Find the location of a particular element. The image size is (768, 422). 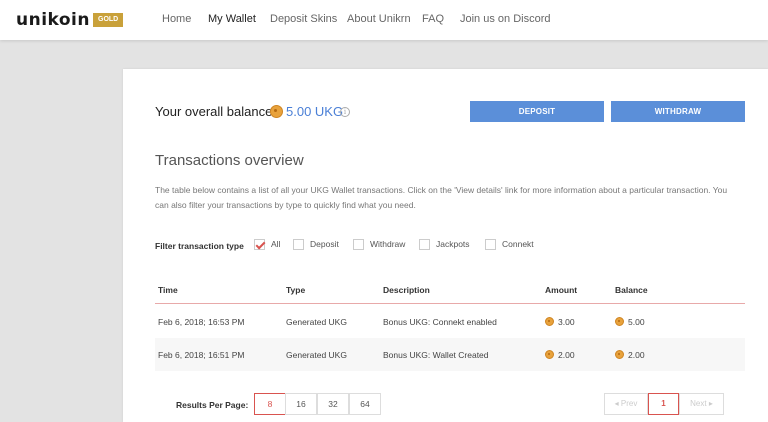

balance-value: 5.00 UKG is located at coordinates (315, 111).